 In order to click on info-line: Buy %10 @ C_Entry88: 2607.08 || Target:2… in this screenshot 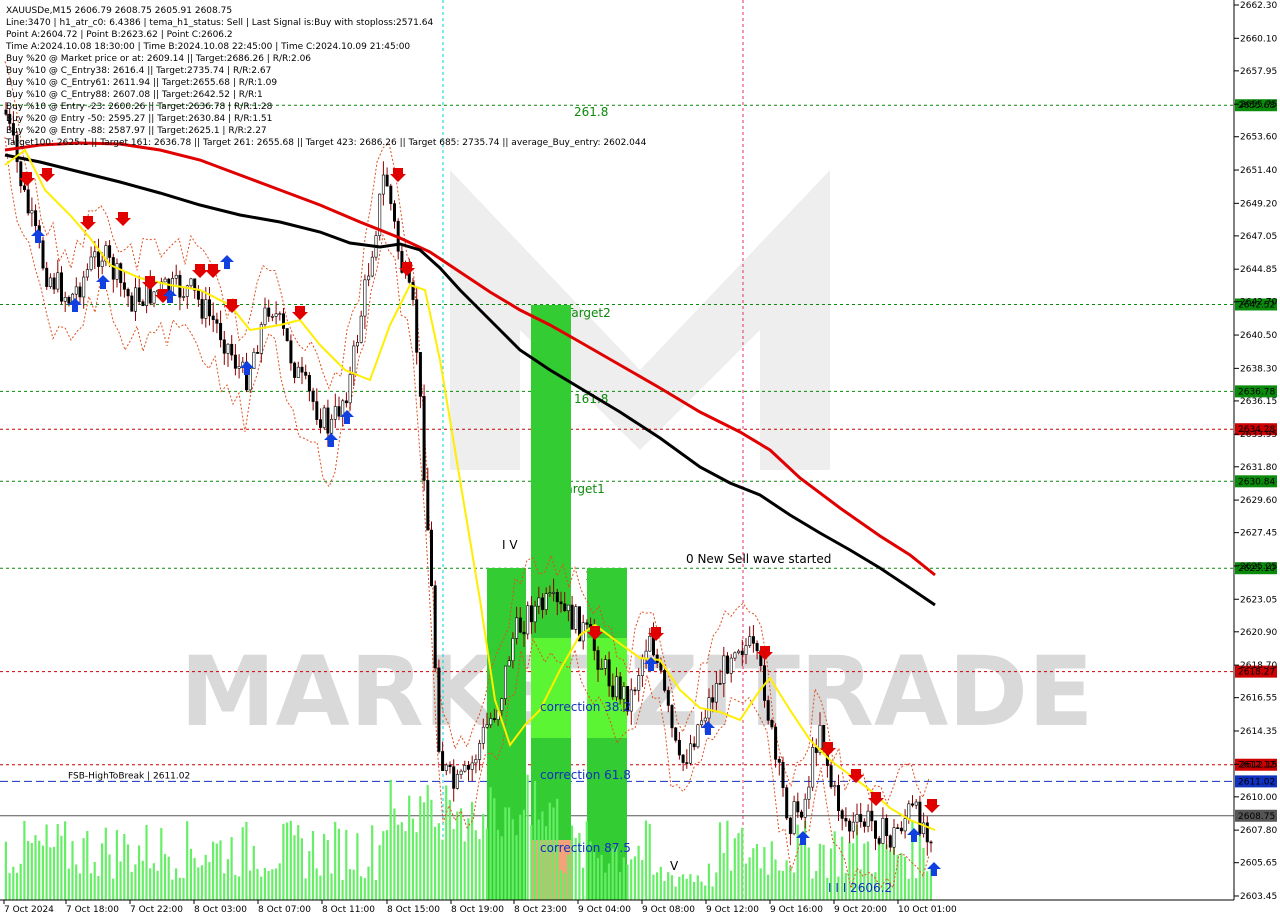, I will do `click(134, 95)`.